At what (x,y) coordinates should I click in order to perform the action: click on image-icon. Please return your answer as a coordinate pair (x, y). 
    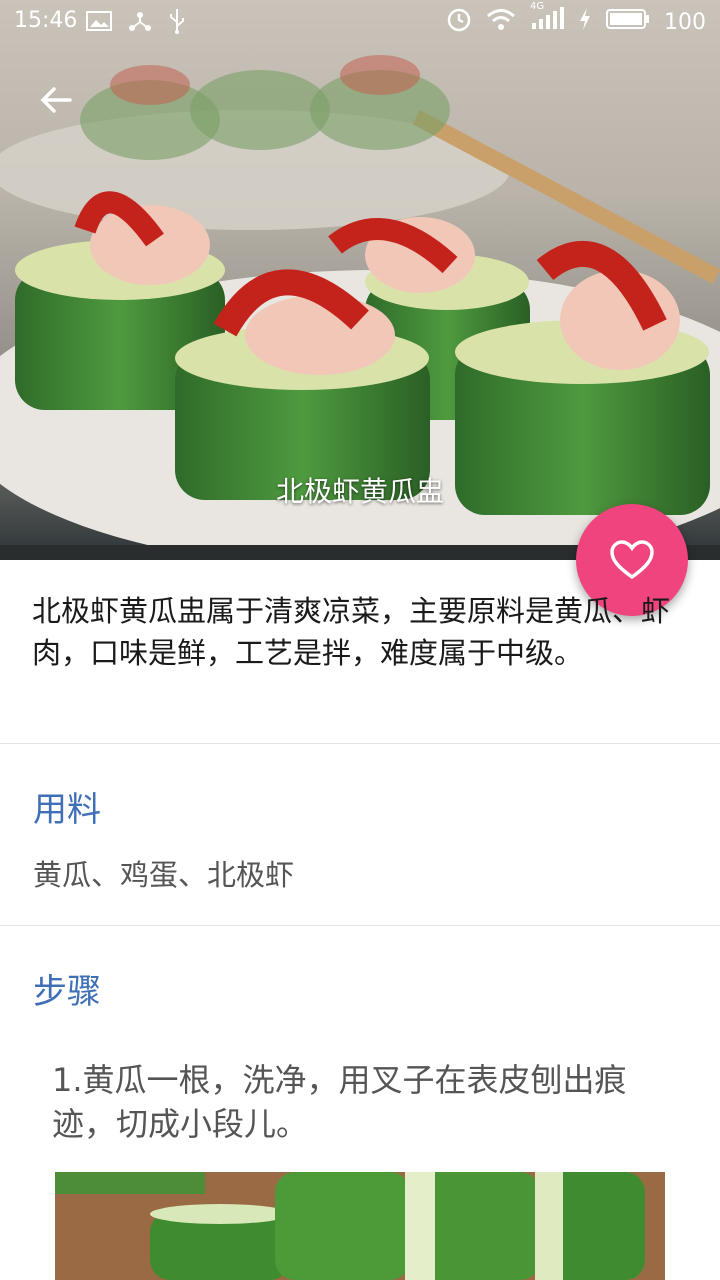
    Looking at the image, I should click on (99, 24).